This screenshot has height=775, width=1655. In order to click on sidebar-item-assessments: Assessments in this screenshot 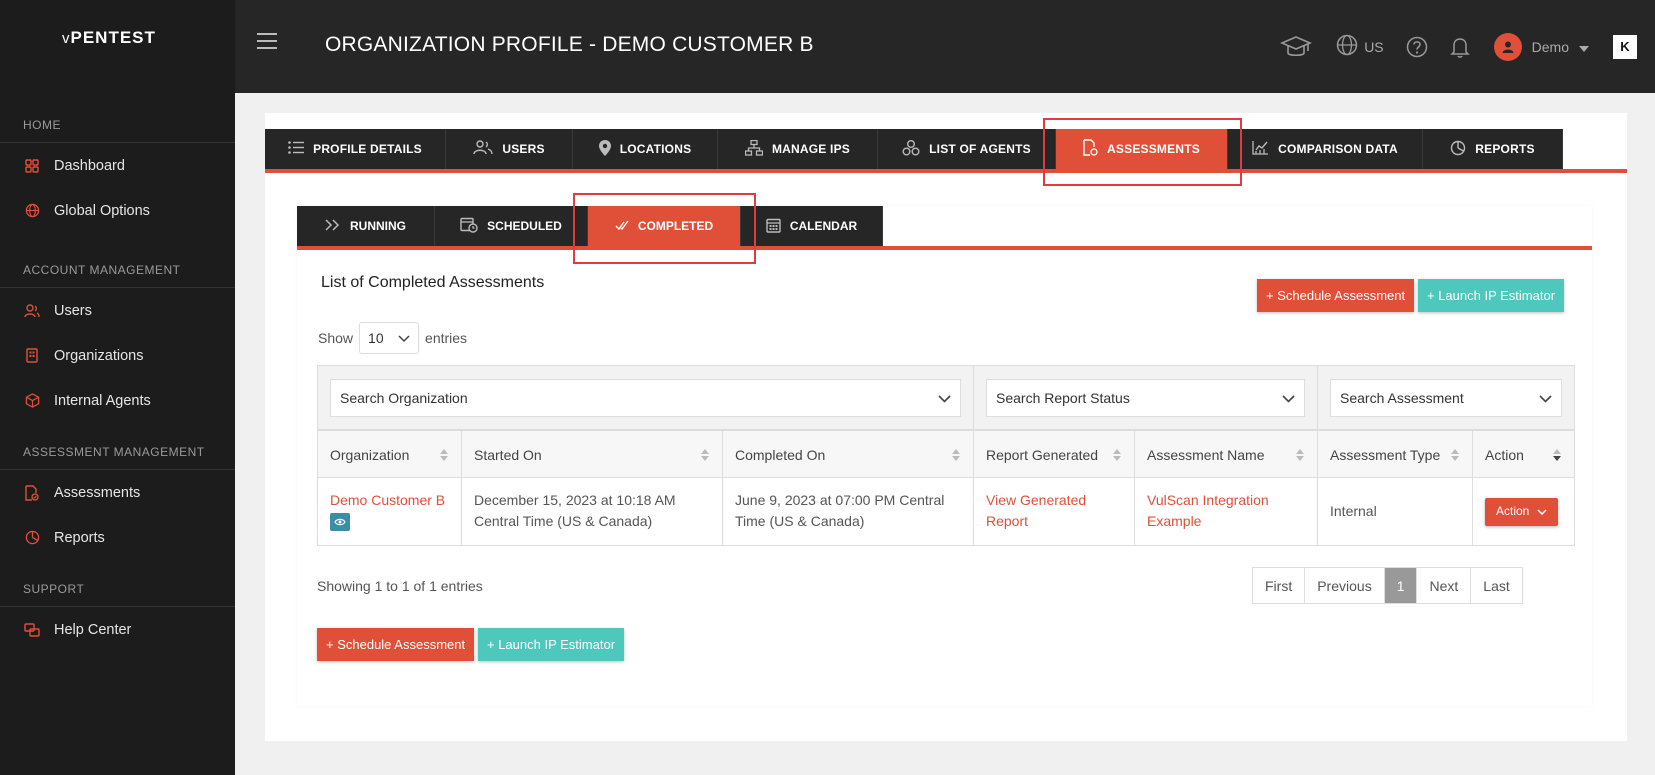, I will do `click(117, 492)`.